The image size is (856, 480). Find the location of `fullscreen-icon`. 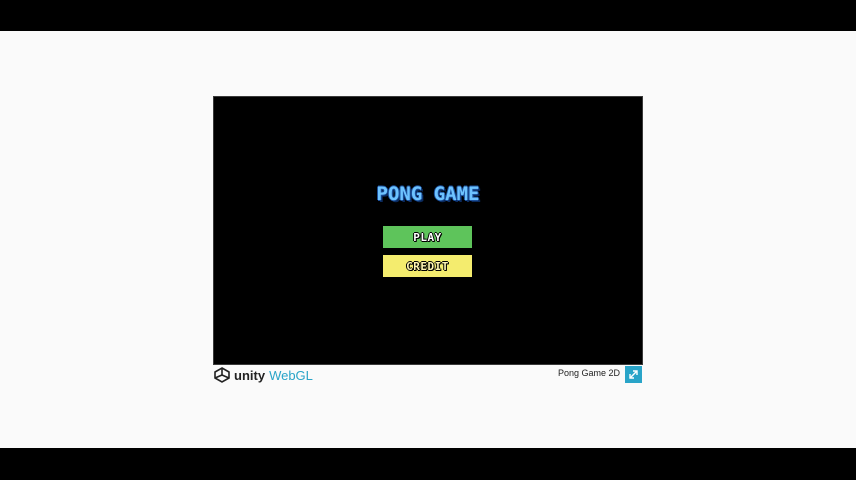

fullscreen-icon is located at coordinates (633, 374).